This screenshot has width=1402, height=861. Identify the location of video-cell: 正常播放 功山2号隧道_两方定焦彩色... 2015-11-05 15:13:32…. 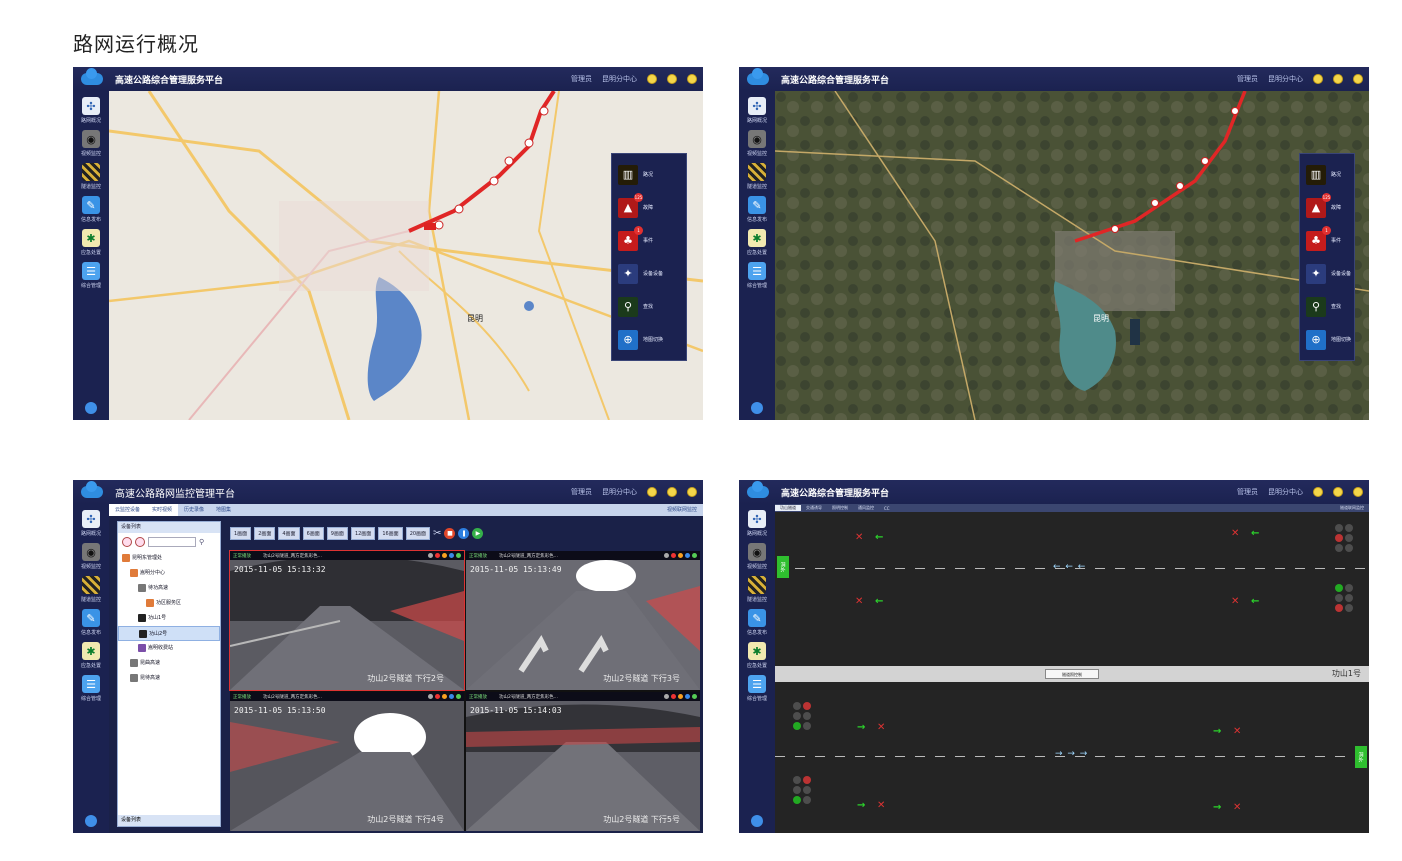
(347, 620).